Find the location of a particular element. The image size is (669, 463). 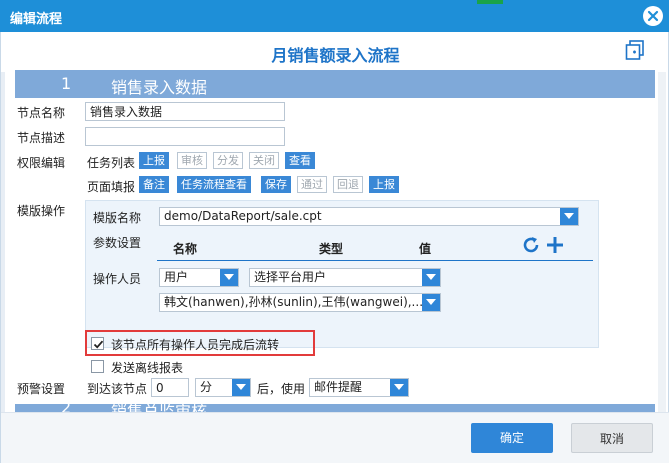

warning-method-select: 邮件提醒 is located at coordinates (359, 387).